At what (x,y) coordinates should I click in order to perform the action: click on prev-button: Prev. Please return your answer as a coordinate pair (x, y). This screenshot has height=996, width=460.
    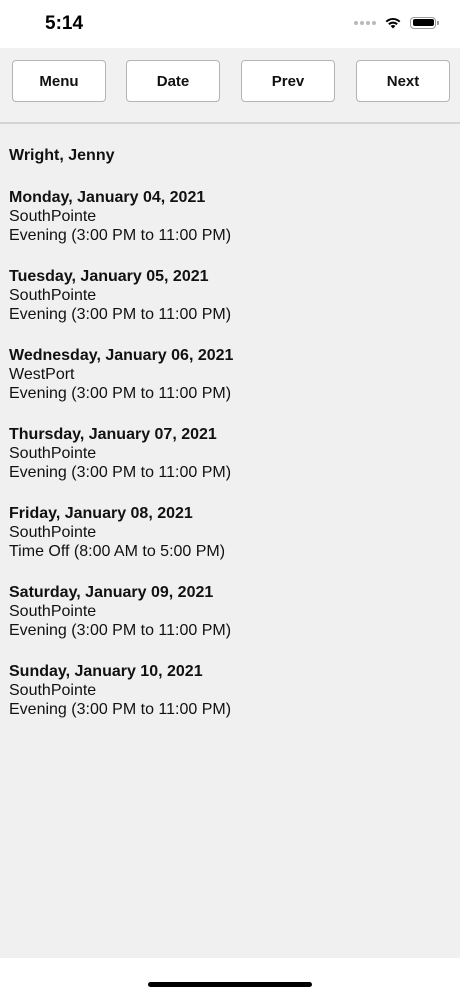
    Looking at the image, I should click on (288, 81).